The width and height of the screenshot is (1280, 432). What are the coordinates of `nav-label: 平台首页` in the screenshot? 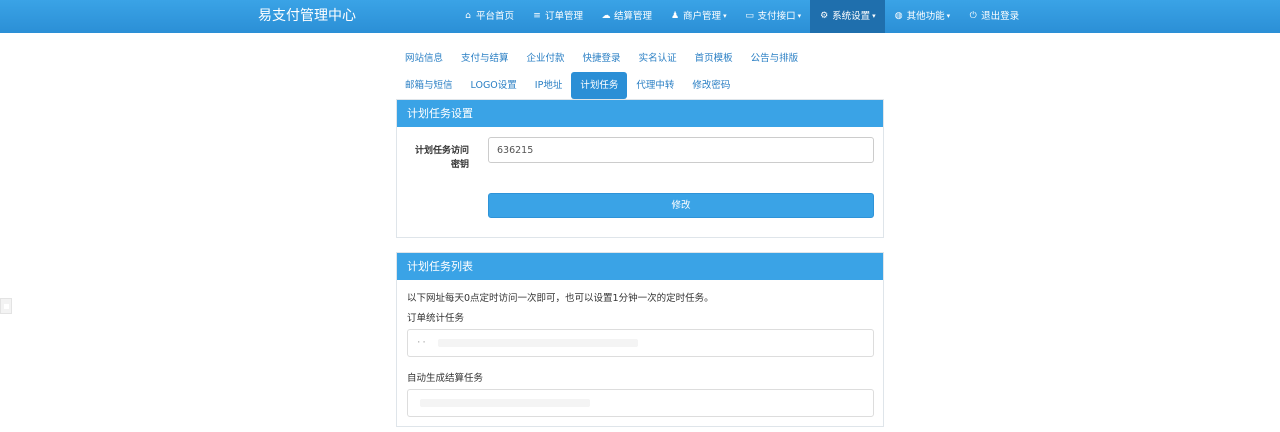 It's located at (495, 16).